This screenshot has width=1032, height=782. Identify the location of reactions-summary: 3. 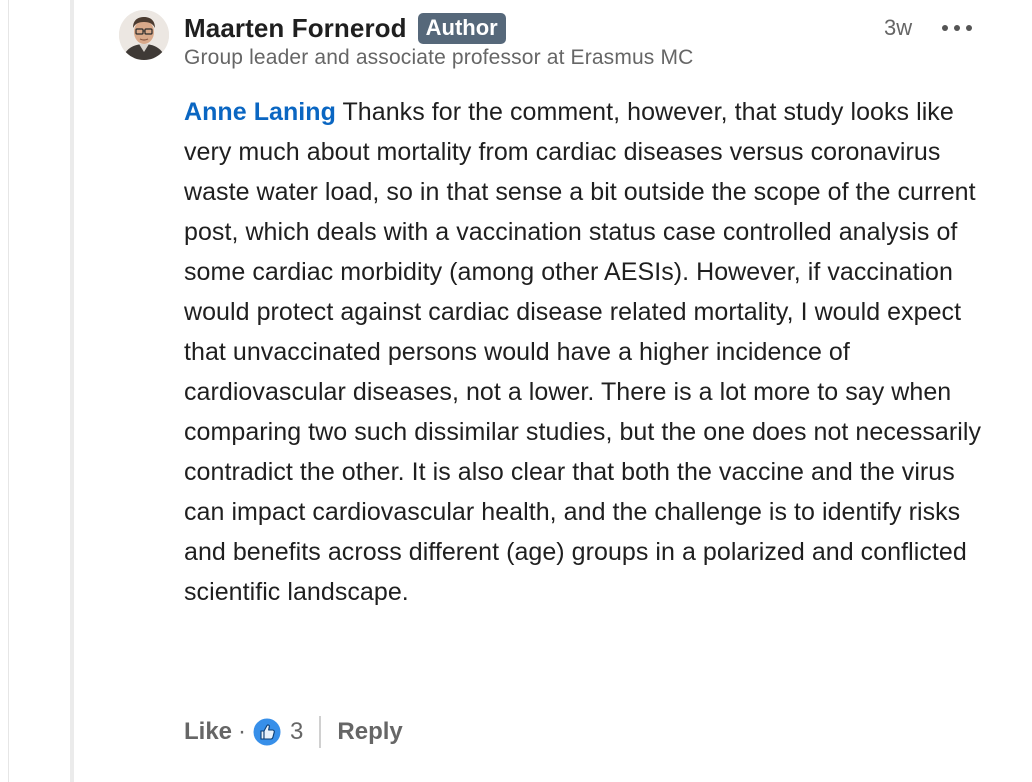
(277, 732).